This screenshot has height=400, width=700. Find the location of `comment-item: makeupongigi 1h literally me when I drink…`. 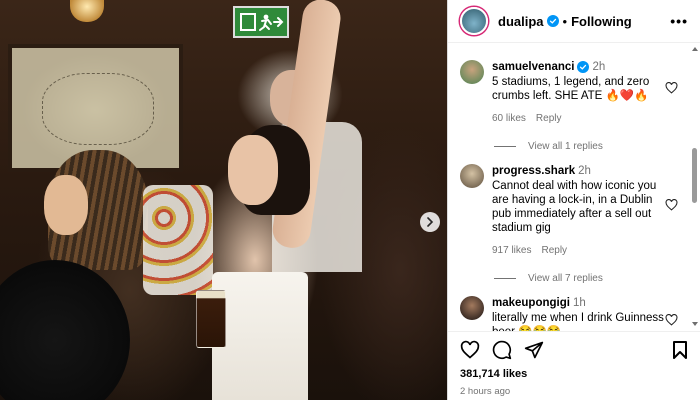

comment-item: makeupongigi 1h literally me when I drink… is located at coordinates (580, 307).